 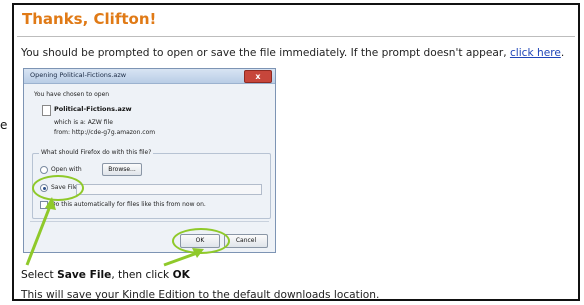 I want to click on ok-arrow, so click(x=182, y=258).